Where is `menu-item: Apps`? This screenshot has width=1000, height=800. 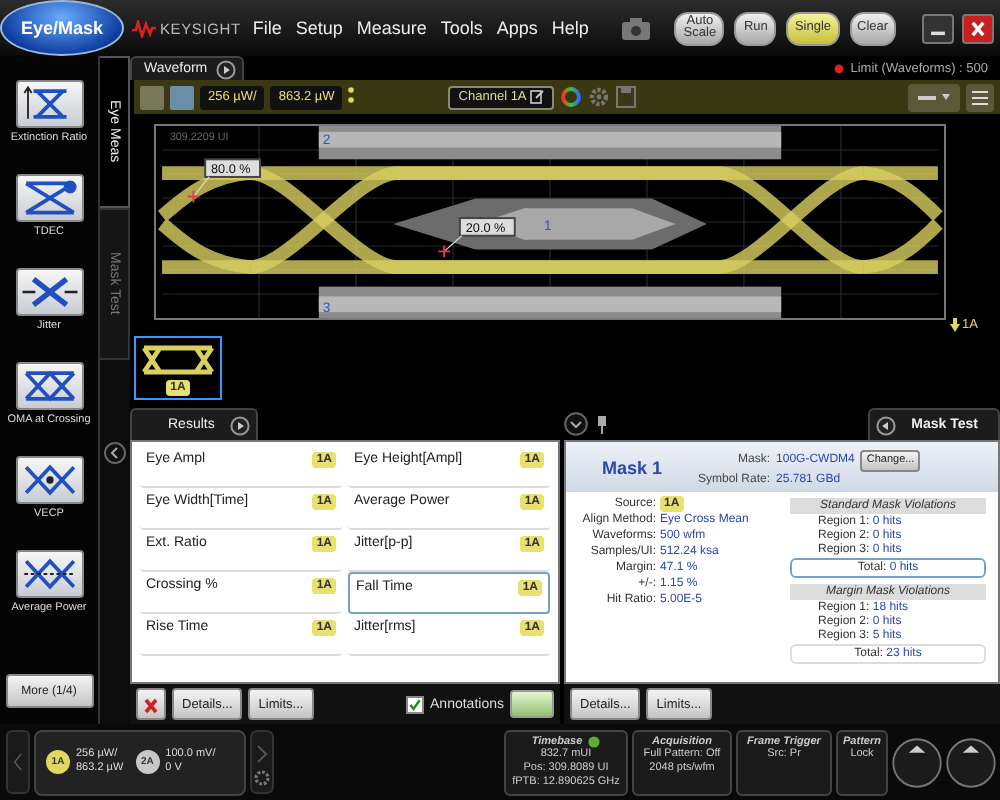 menu-item: Apps is located at coordinates (517, 28).